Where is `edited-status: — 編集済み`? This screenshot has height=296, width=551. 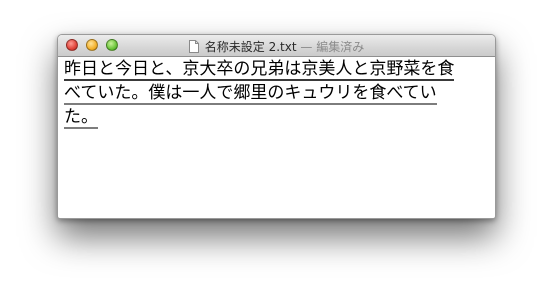 edited-status: — 編集済み is located at coordinates (332, 47).